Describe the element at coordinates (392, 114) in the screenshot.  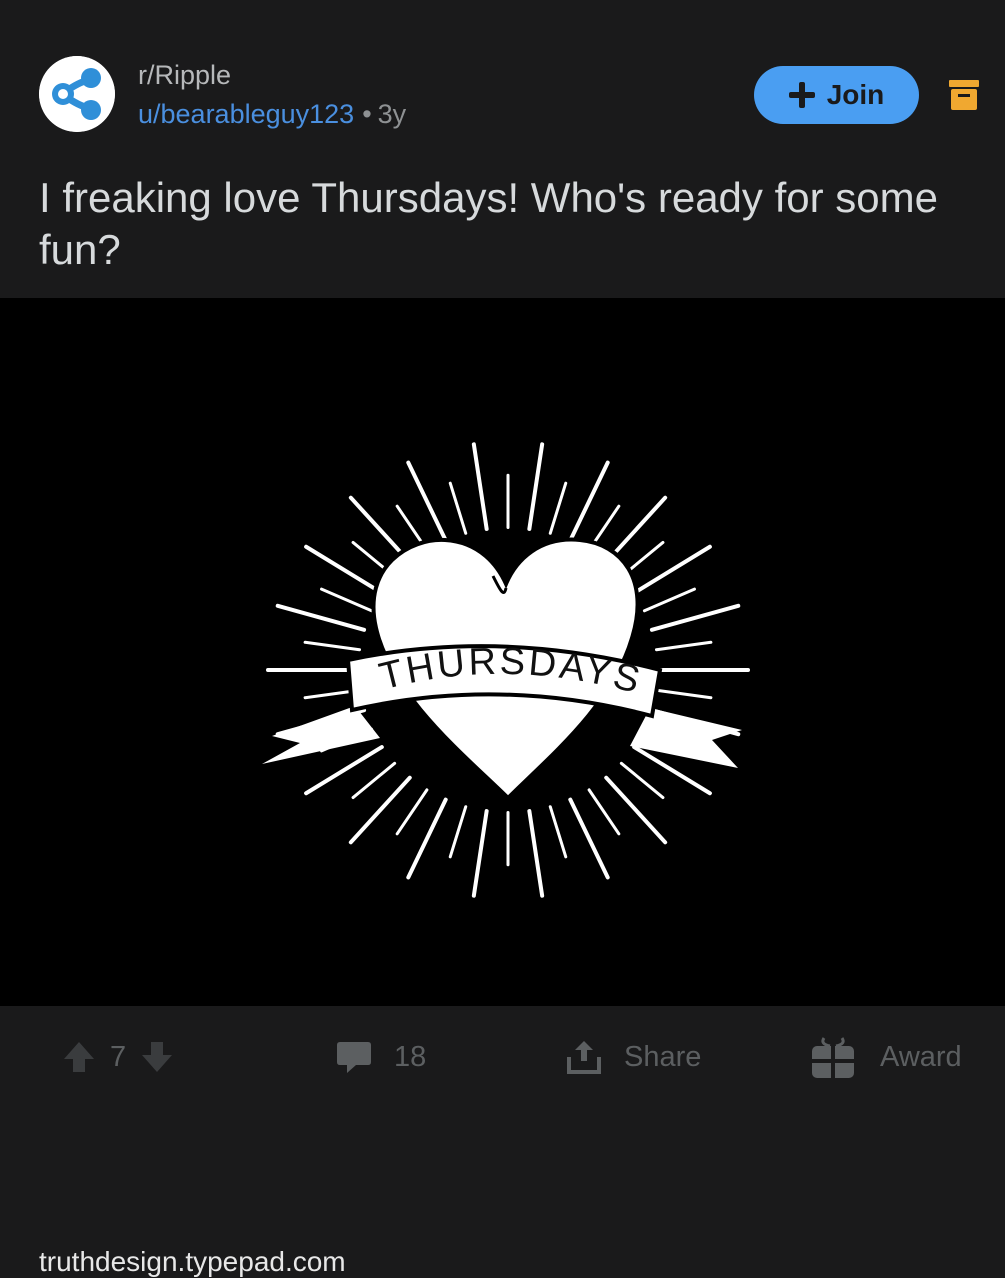
I see `post-age: 3y` at that location.